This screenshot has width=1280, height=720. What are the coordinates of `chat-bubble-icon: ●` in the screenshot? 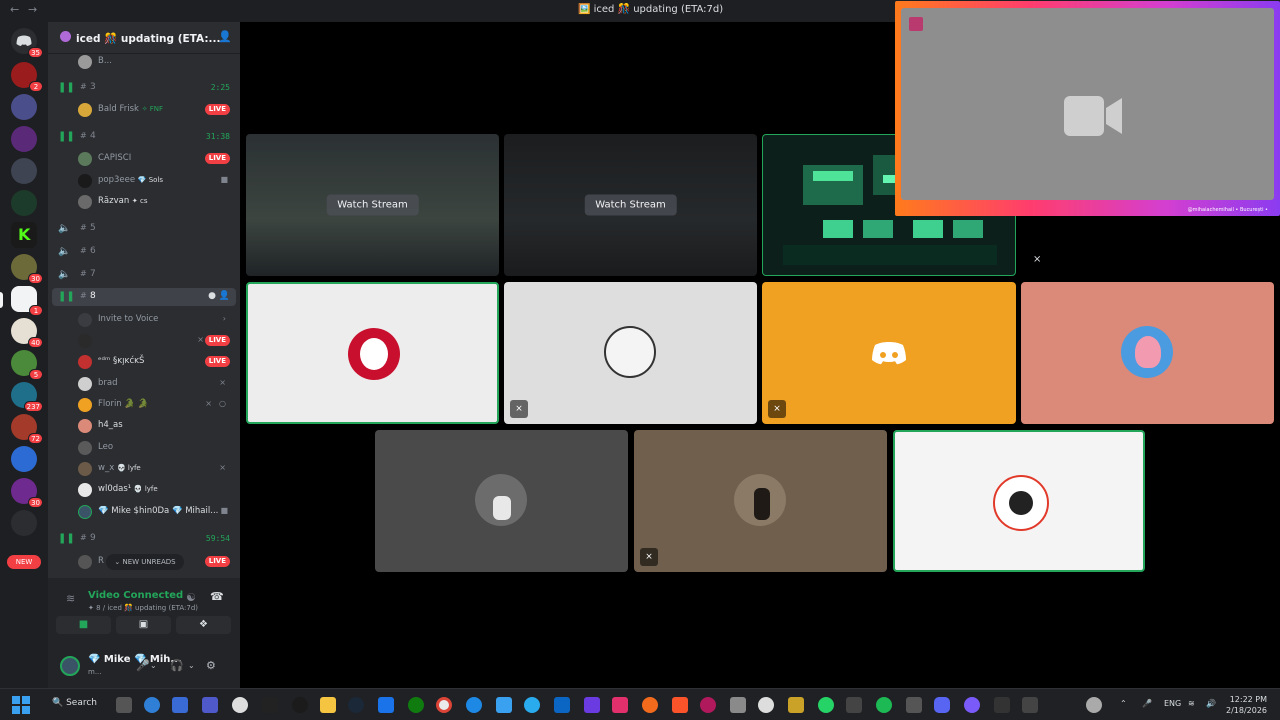 It's located at (212, 296).